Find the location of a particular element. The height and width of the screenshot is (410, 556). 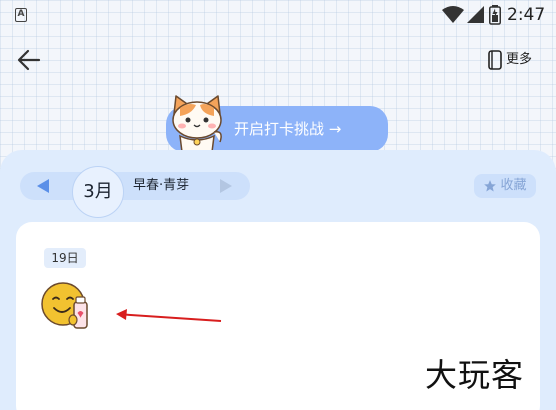

status-time: 2:47 is located at coordinates (526, 15).